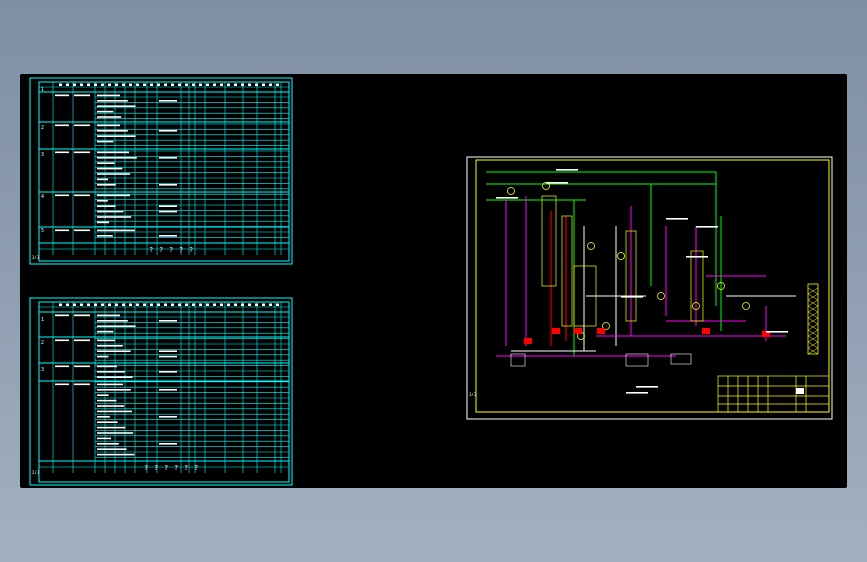 This screenshot has height=562, width=867. I want to click on sheet-number: 1/3, so click(473, 394).